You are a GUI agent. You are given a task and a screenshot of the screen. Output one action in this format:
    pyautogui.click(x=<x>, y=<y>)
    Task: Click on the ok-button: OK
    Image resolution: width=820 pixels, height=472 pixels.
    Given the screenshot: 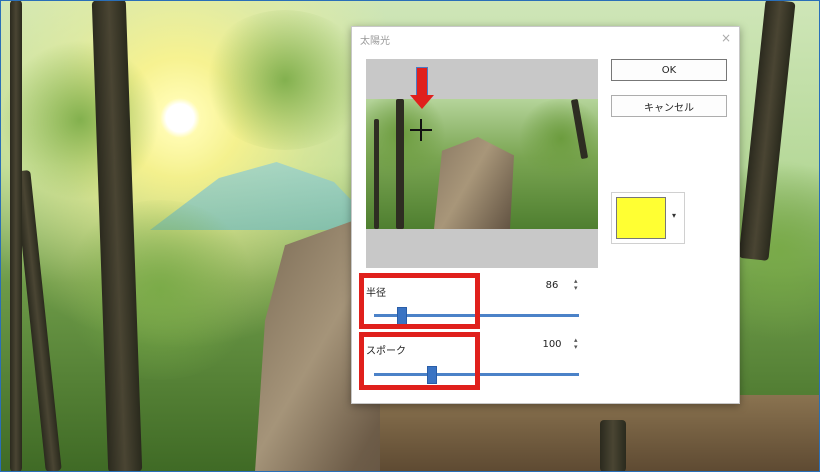 What is the action you would take?
    pyautogui.click(x=669, y=70)
    